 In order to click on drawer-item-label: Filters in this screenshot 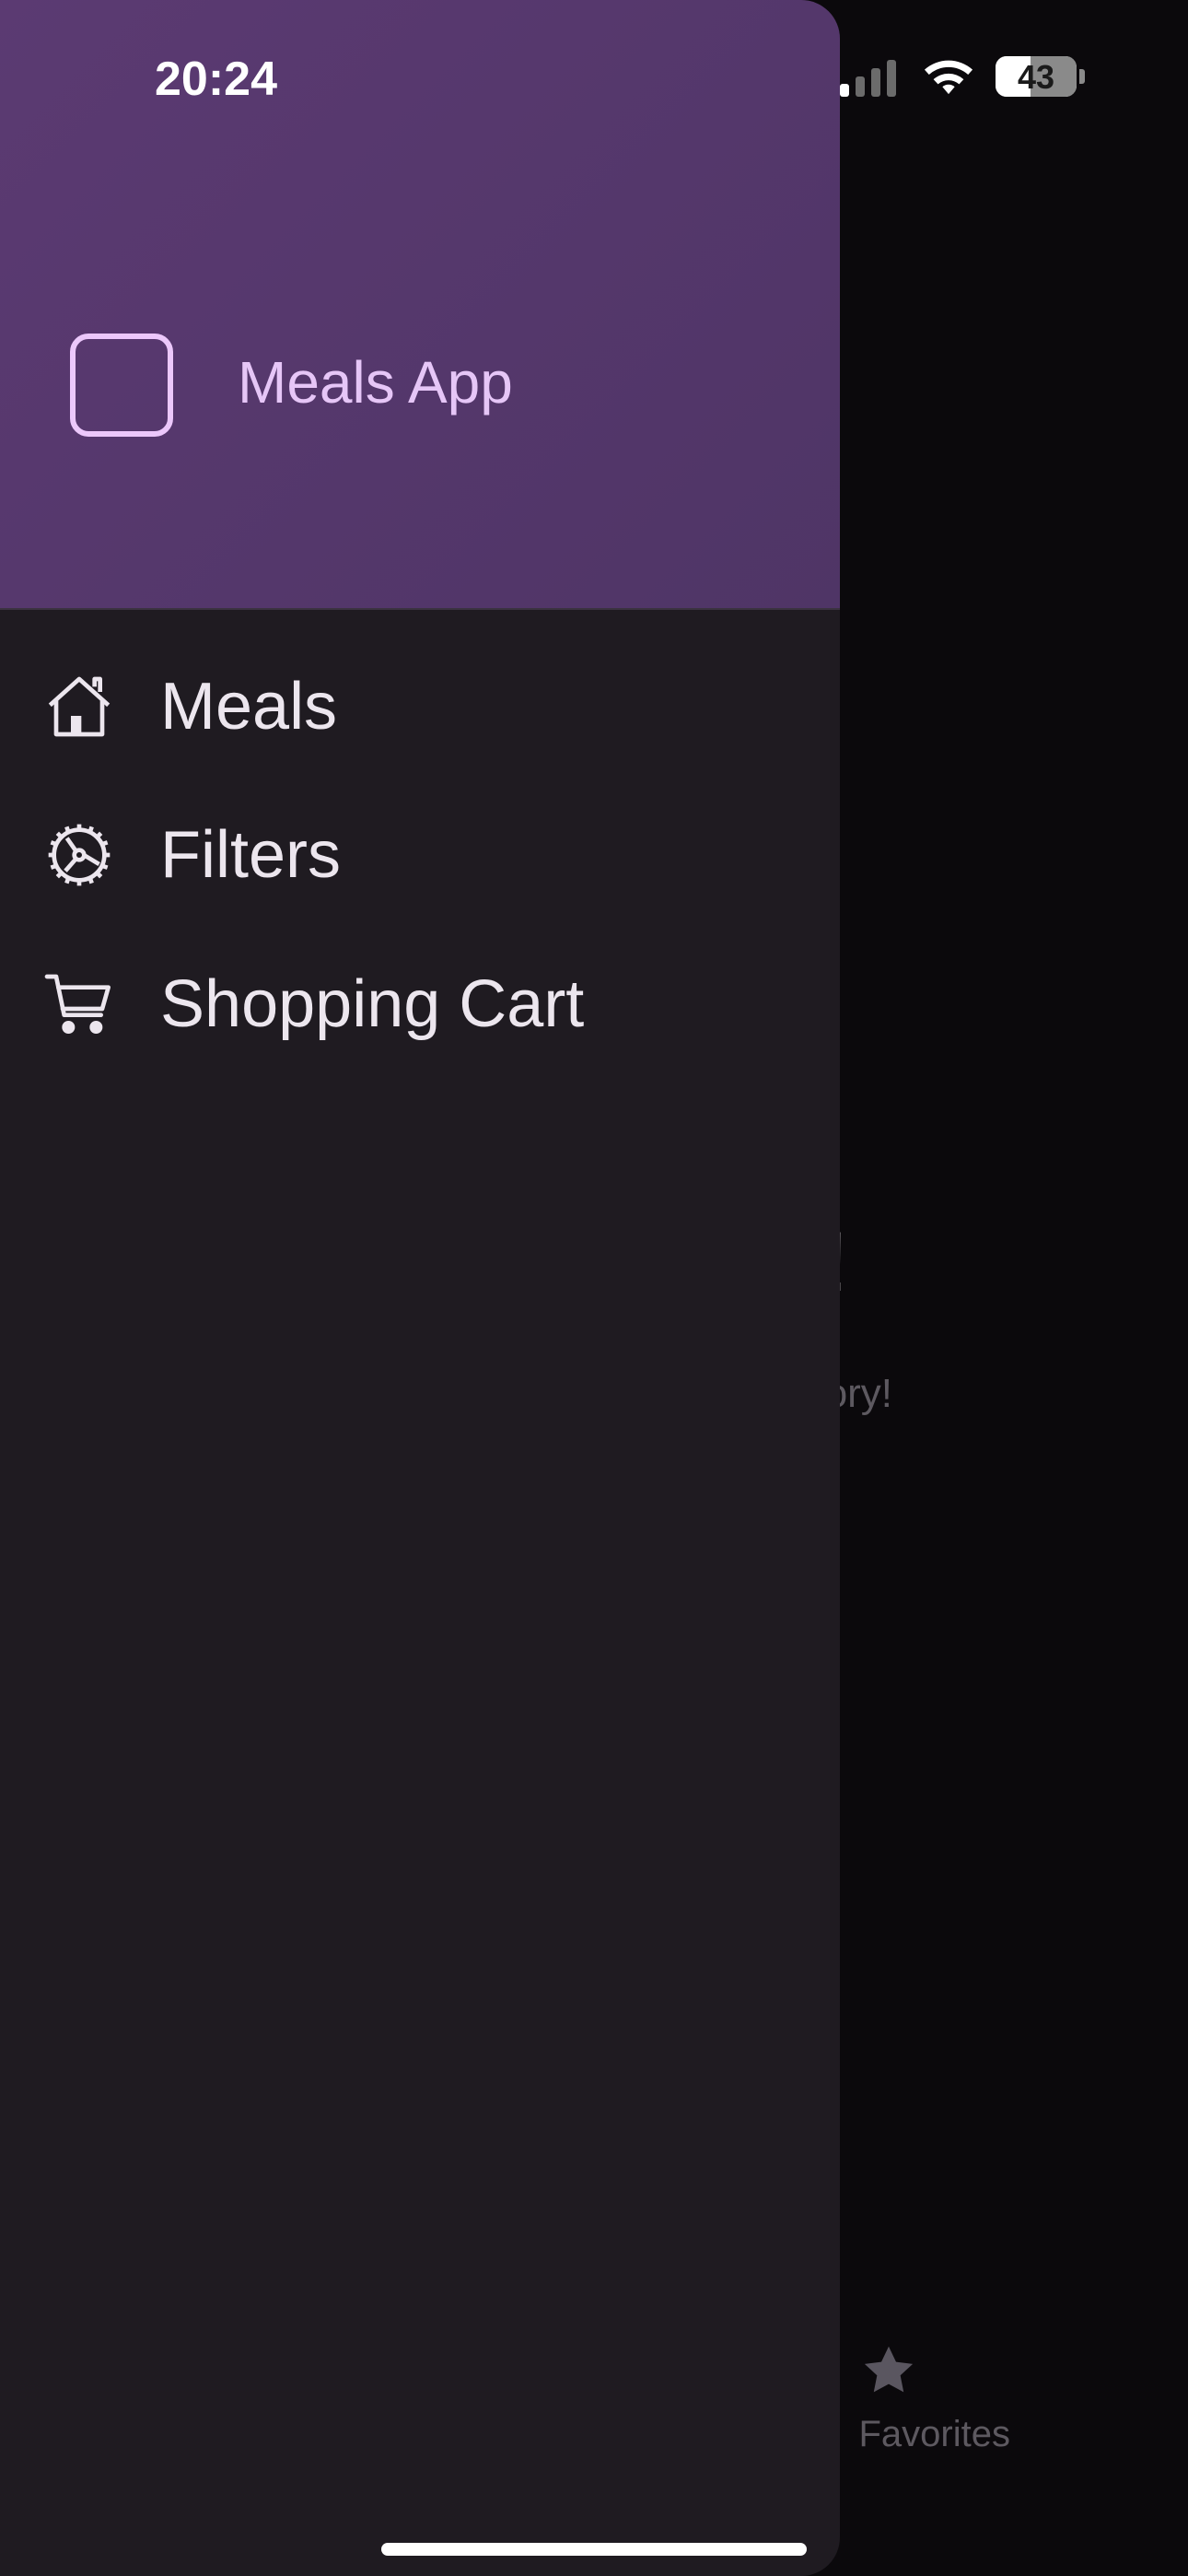, I will do `click(250, 855)`.